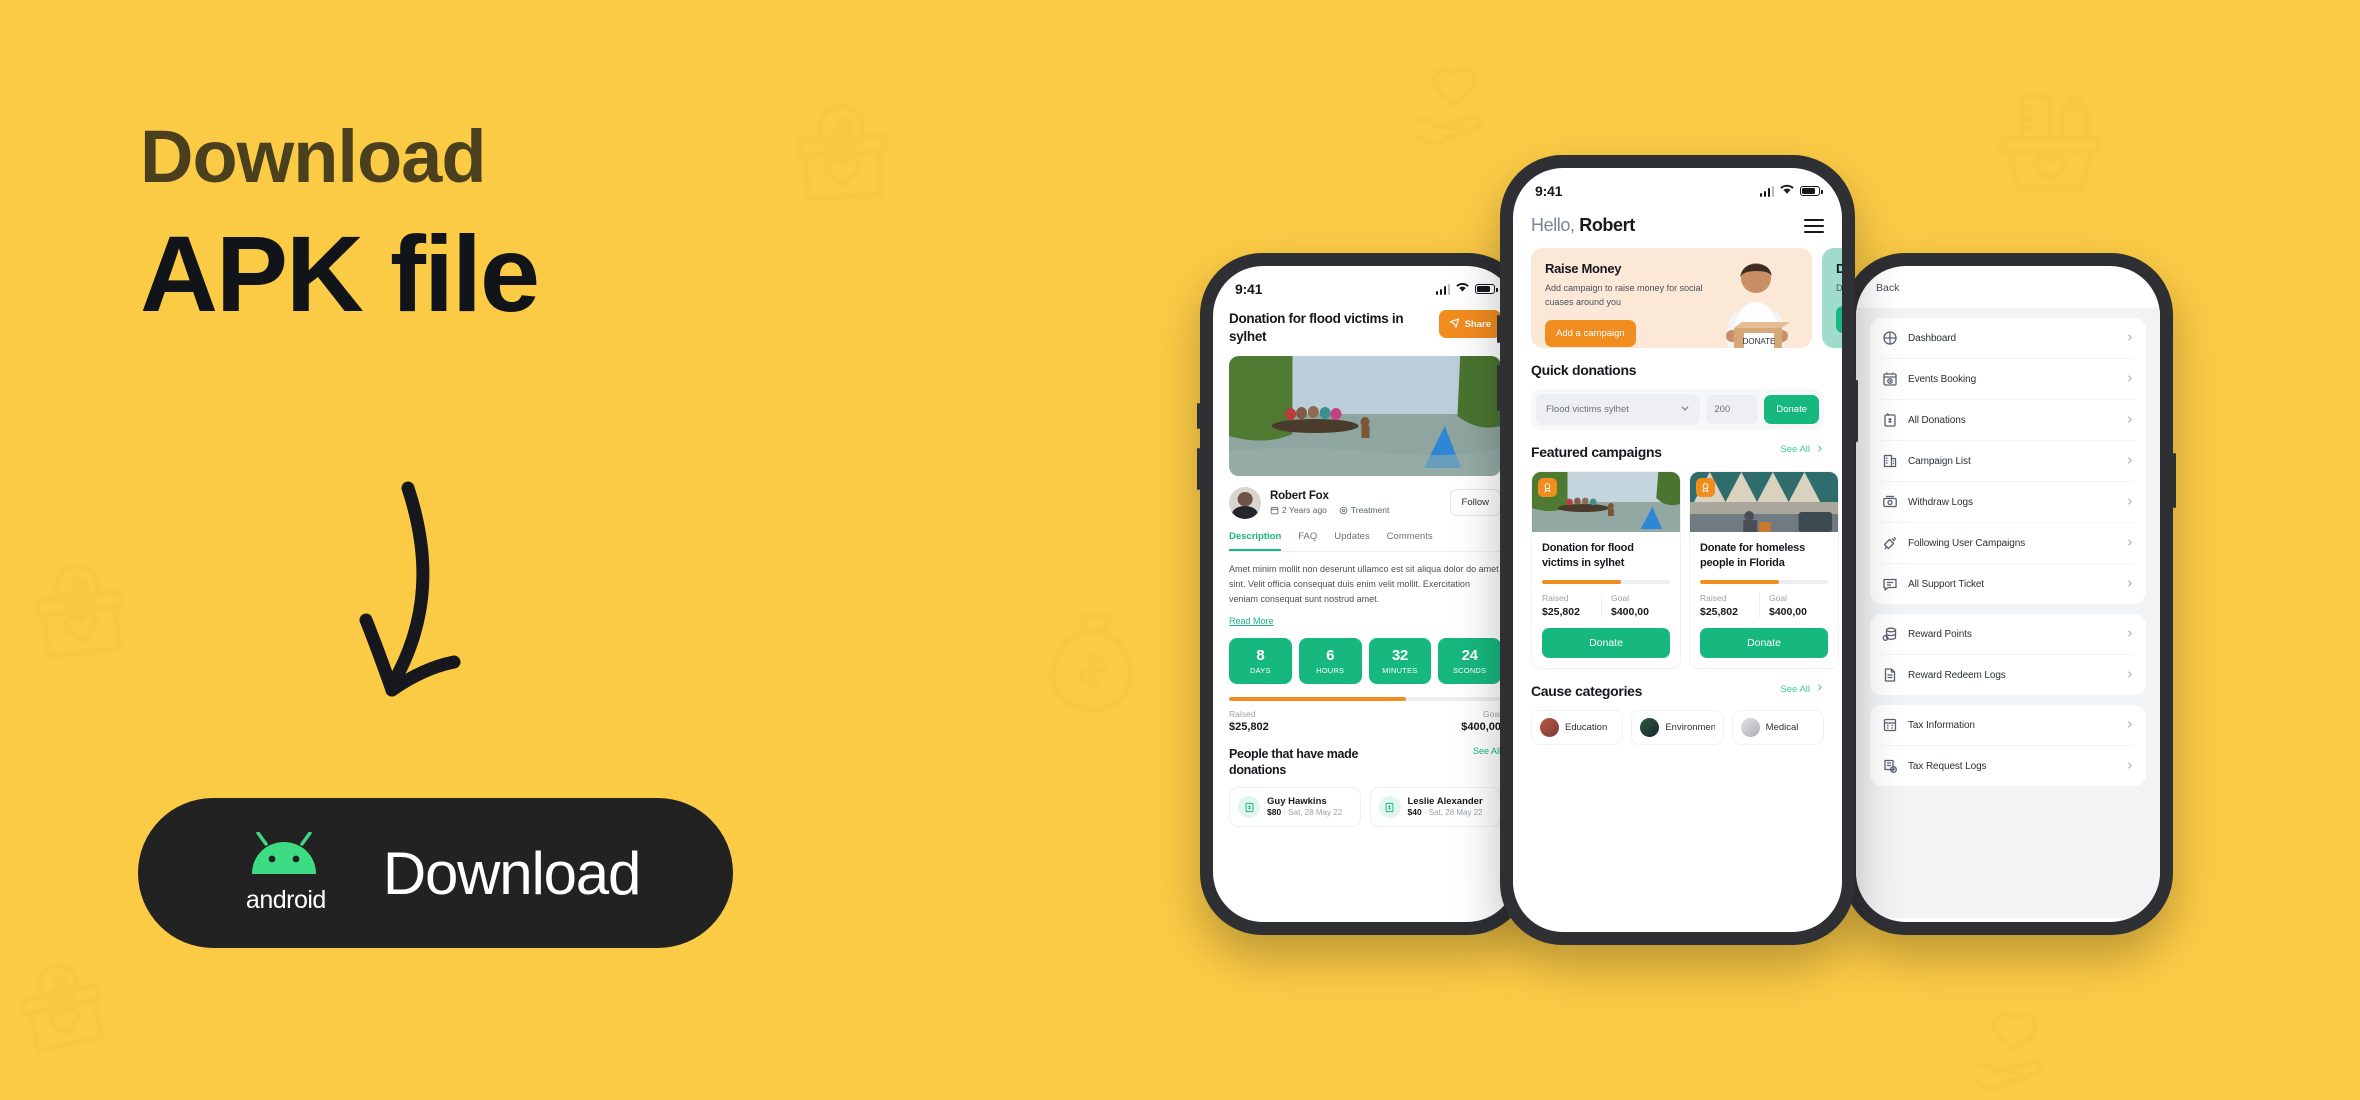 Image resolution: width=2360 pixels, height=1100 pixels. What do you see at coordinates (1487, 751) in the screenshot?
I see `donors-see-all-link: See All` at bounding box center [1487, 751].